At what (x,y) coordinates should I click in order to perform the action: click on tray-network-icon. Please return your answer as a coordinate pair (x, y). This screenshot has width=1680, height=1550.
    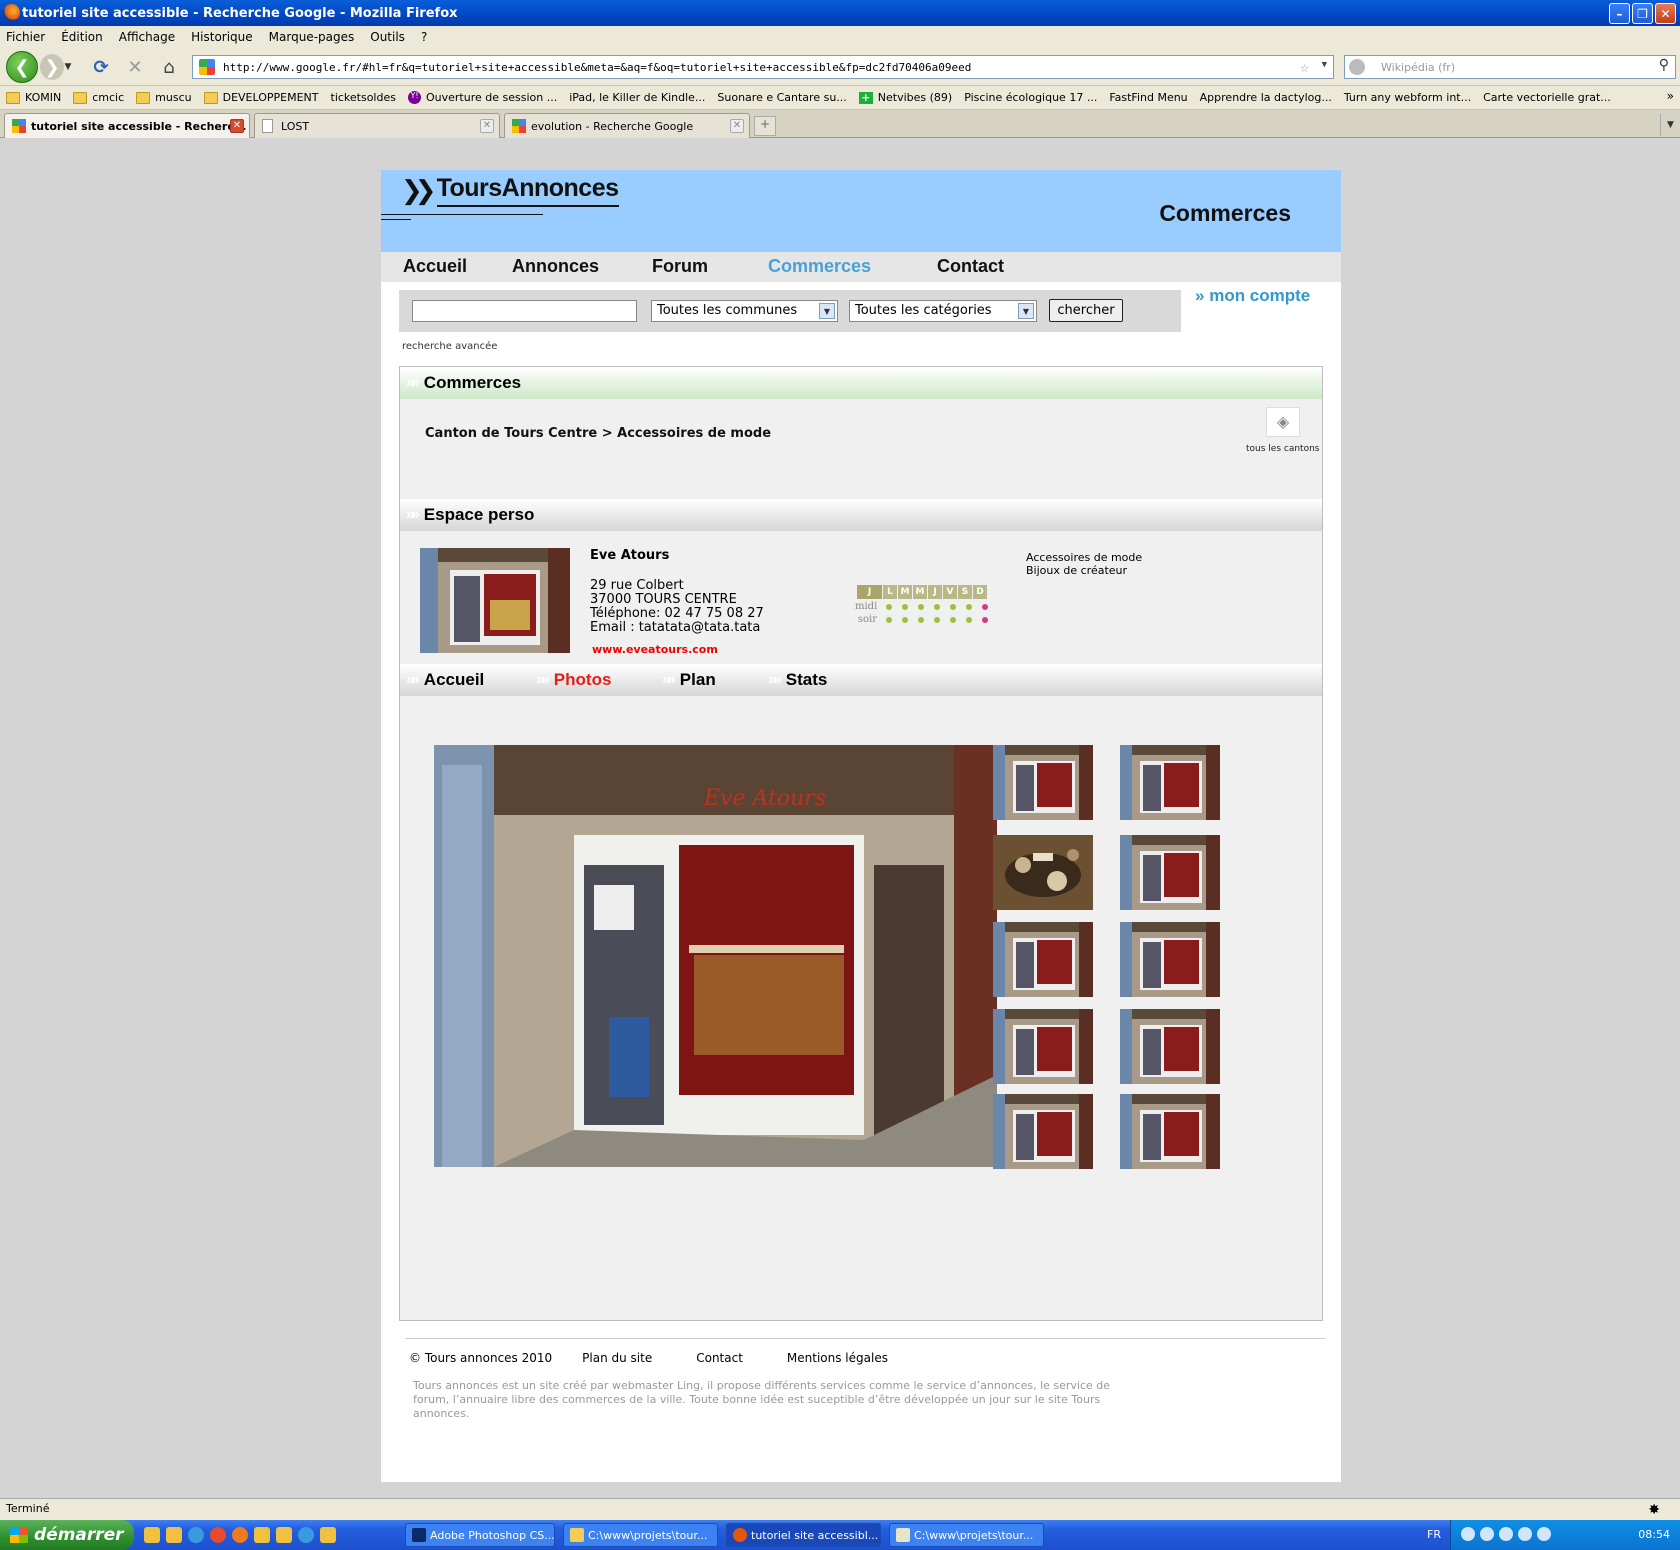
    Looking at the image, I should click on (1487, 1534).